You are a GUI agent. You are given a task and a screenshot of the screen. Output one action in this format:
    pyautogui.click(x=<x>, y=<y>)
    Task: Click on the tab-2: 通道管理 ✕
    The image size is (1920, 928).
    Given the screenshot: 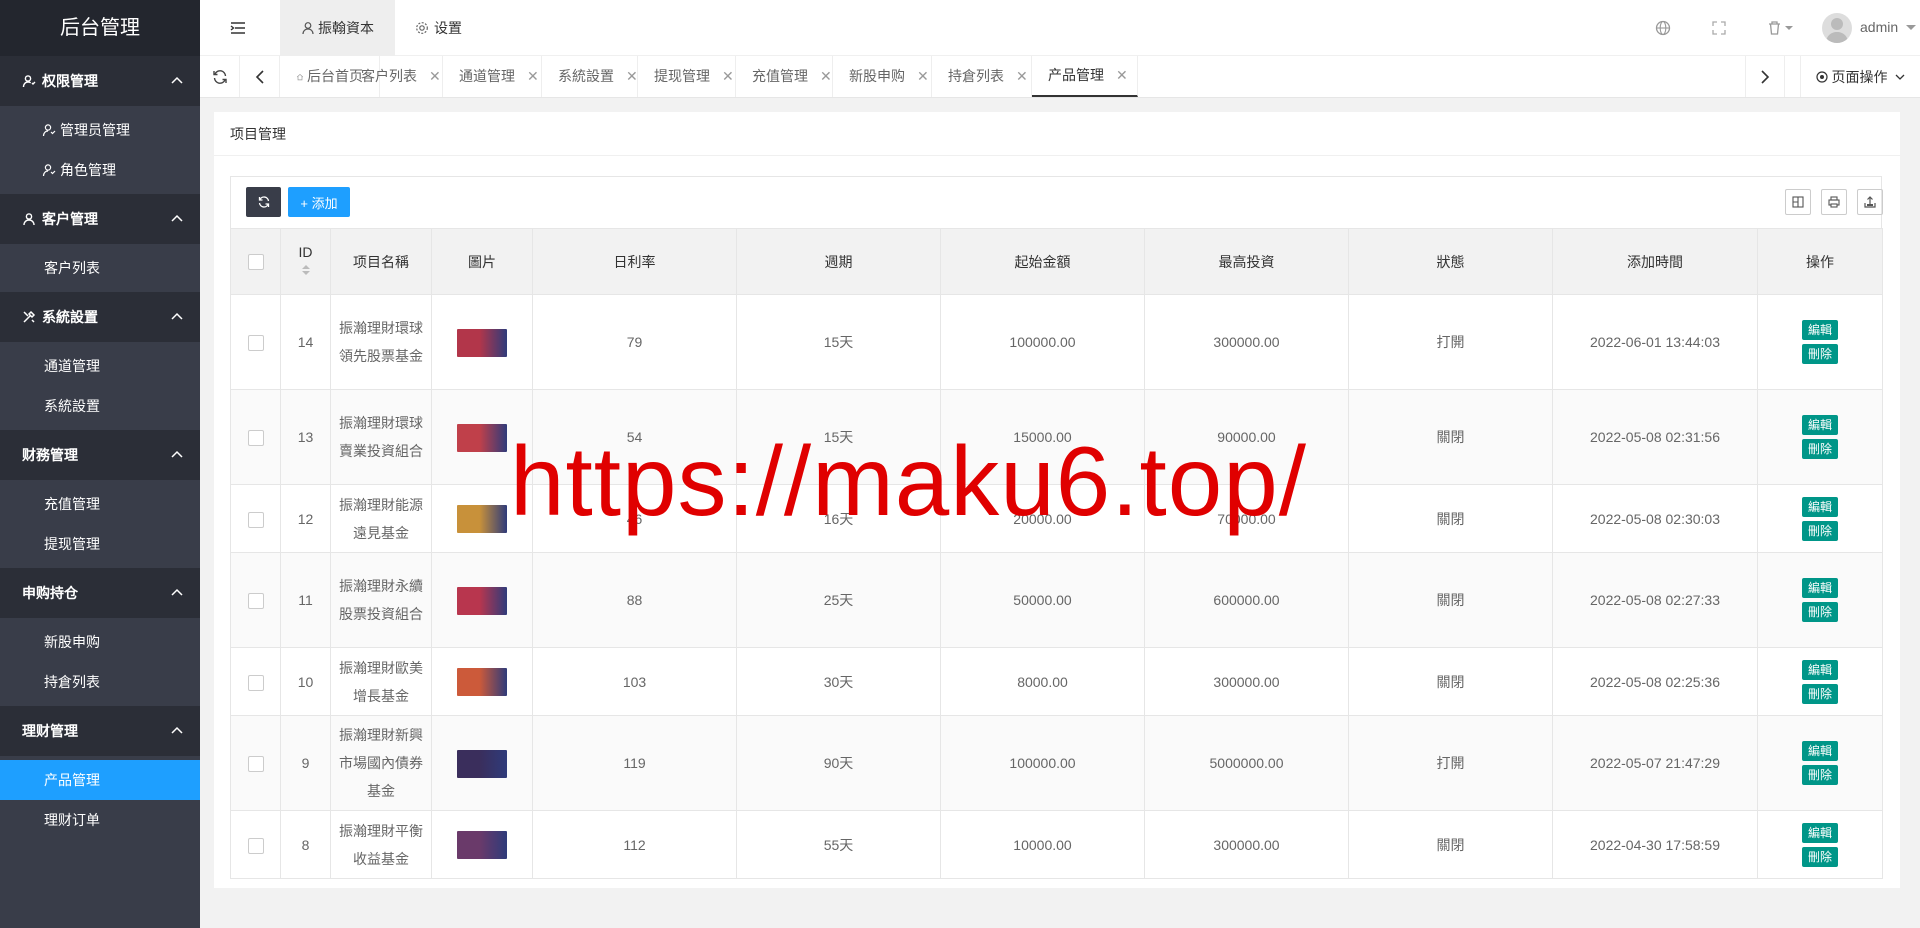 What is the action you would take?
    pyautogui.click(x=492, y=76)
    